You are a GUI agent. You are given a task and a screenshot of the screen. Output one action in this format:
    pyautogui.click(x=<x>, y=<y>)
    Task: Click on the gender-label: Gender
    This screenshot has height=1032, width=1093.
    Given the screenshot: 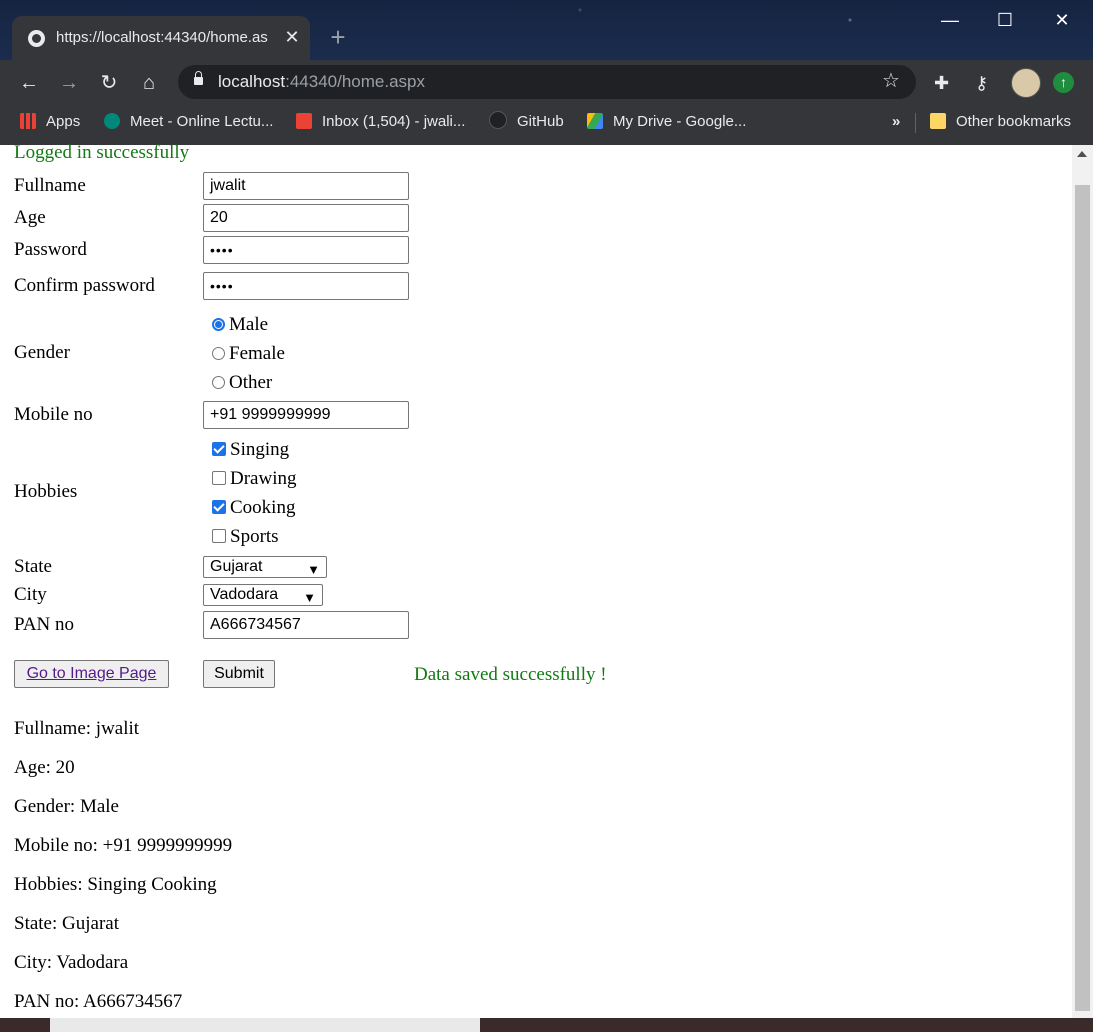 What is the action you would take?
    pyautogui.click(x=42, y=352)
    